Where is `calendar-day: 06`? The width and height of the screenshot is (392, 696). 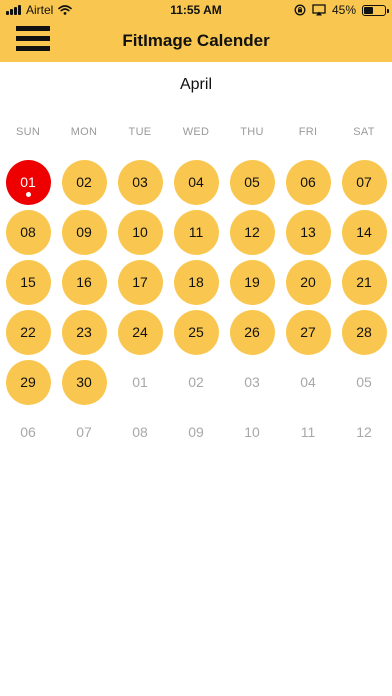 calendar-day: 06 is located at coordinates (308, 182).